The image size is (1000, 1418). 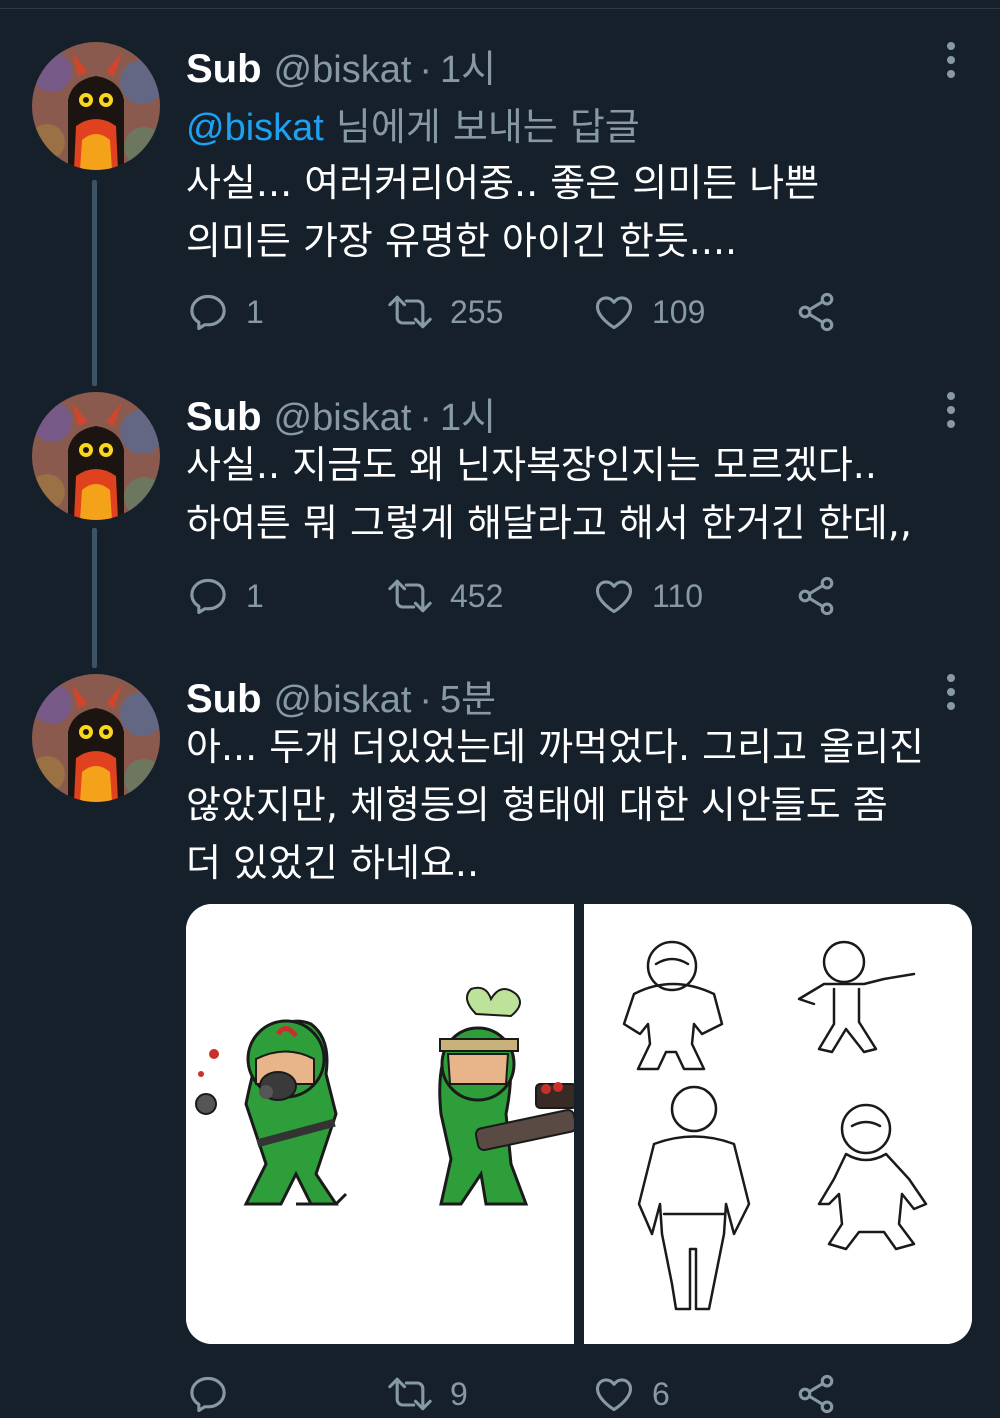 What do you see at coordinates (500, 8) in the screenshot?
I see `divider` at bounding box center [500, 8].